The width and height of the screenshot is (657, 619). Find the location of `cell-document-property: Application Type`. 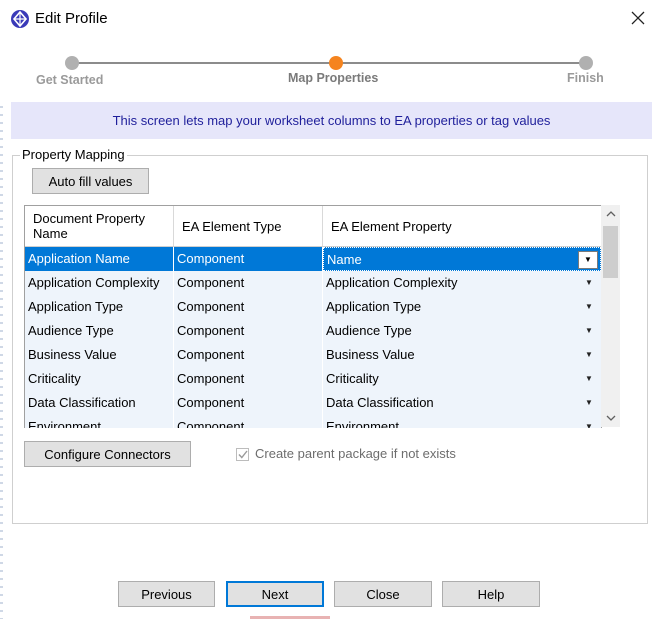

cell-document-property: Application Type is located at coordinates (99, 307).